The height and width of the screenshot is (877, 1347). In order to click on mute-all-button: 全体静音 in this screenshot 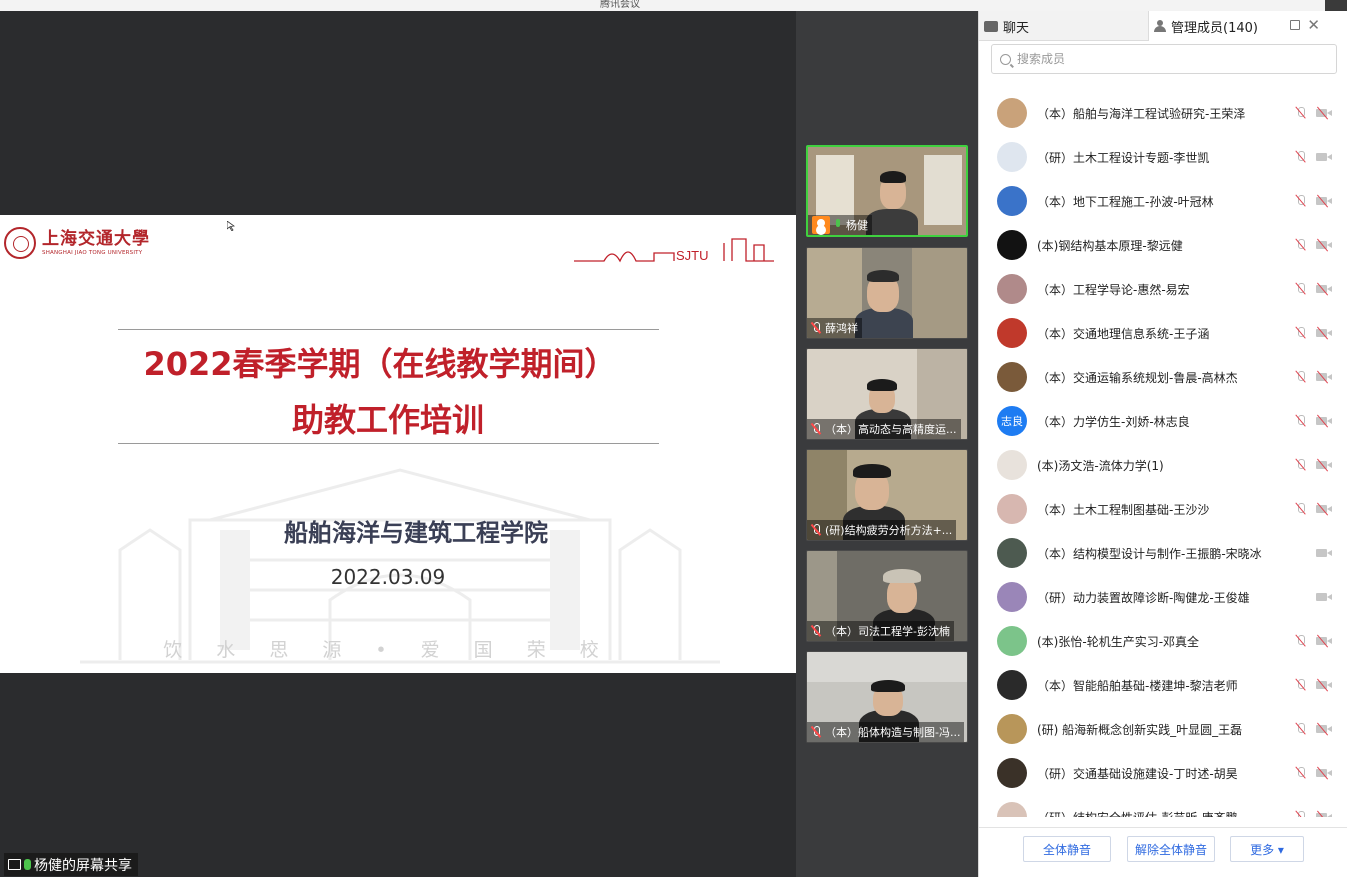, I will do `click(1067, 849)`.